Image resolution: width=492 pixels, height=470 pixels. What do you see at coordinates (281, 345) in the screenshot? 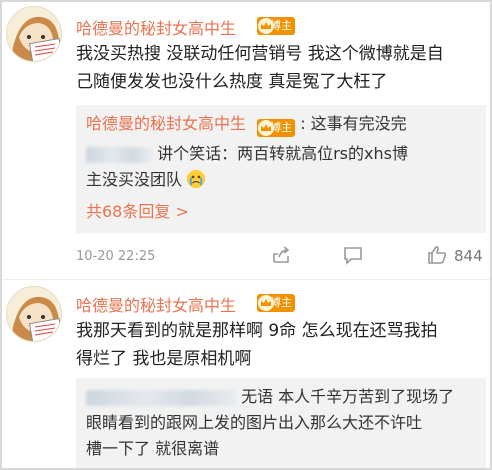
I see `comment-text: 我那天看到的就是那样啊 9命 怎么现在还骂我拍 得烂了 我也是原相机啊` at bounding box center [281, 345].